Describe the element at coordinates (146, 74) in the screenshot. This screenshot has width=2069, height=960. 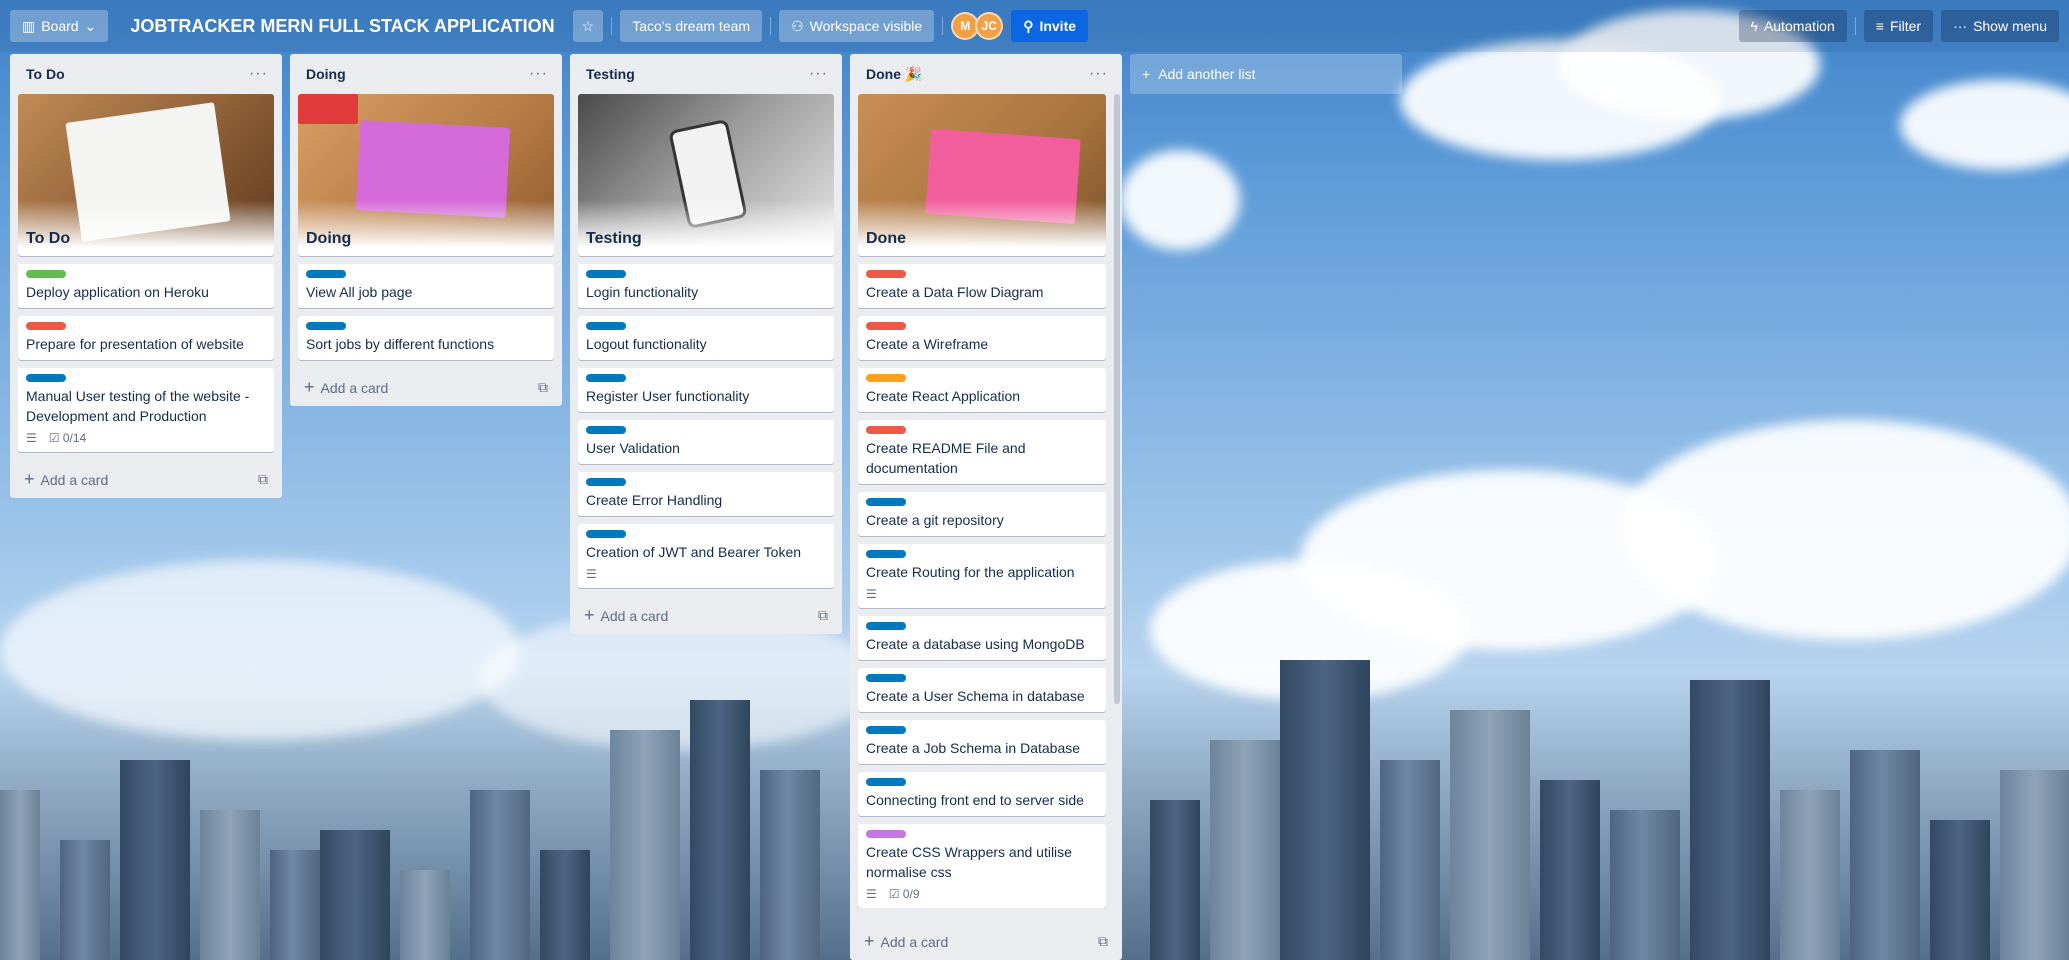
I see `list-header: To Do ···` at that location.